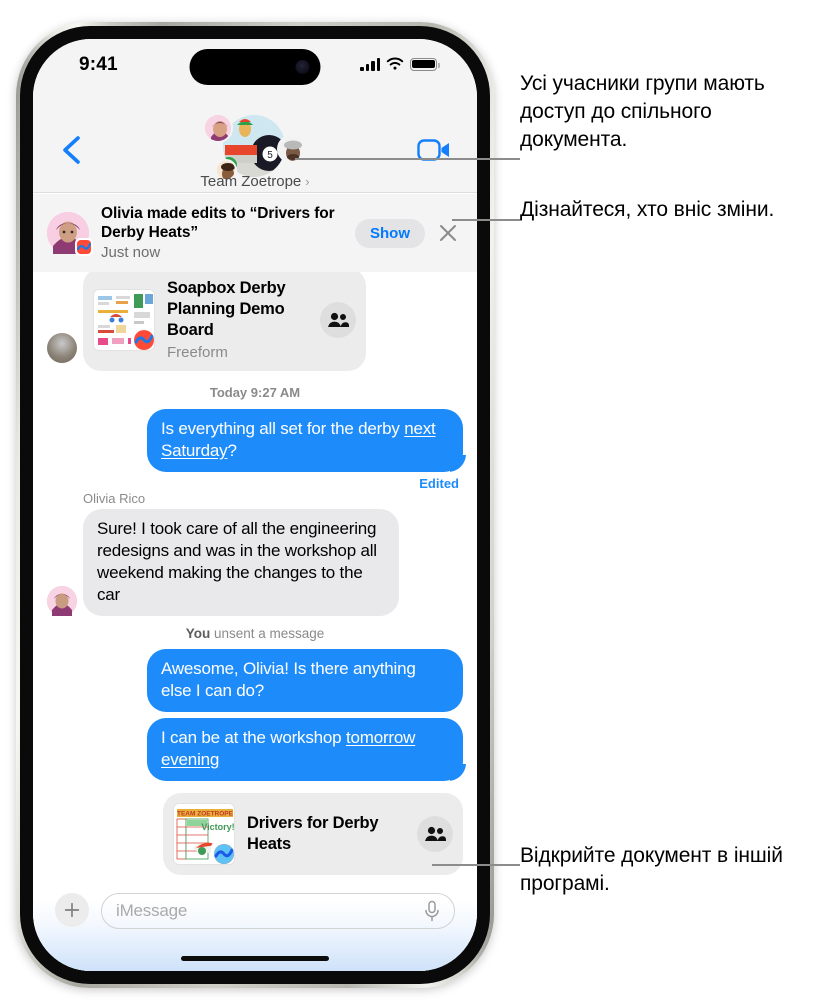 The image size is (814, 1008). What do you see at coordinates (251, 181) in the screenshot?
I see `group-name-label: Team Zoetrope` at bounding box center [251, 181].